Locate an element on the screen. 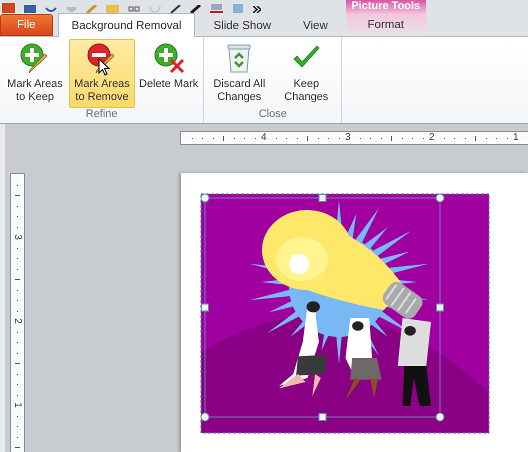 Image resolution: width=528 pixels, height=452 pixels. ribbon-button: Mark Areas to Remove is located at coordinates (102, 73).